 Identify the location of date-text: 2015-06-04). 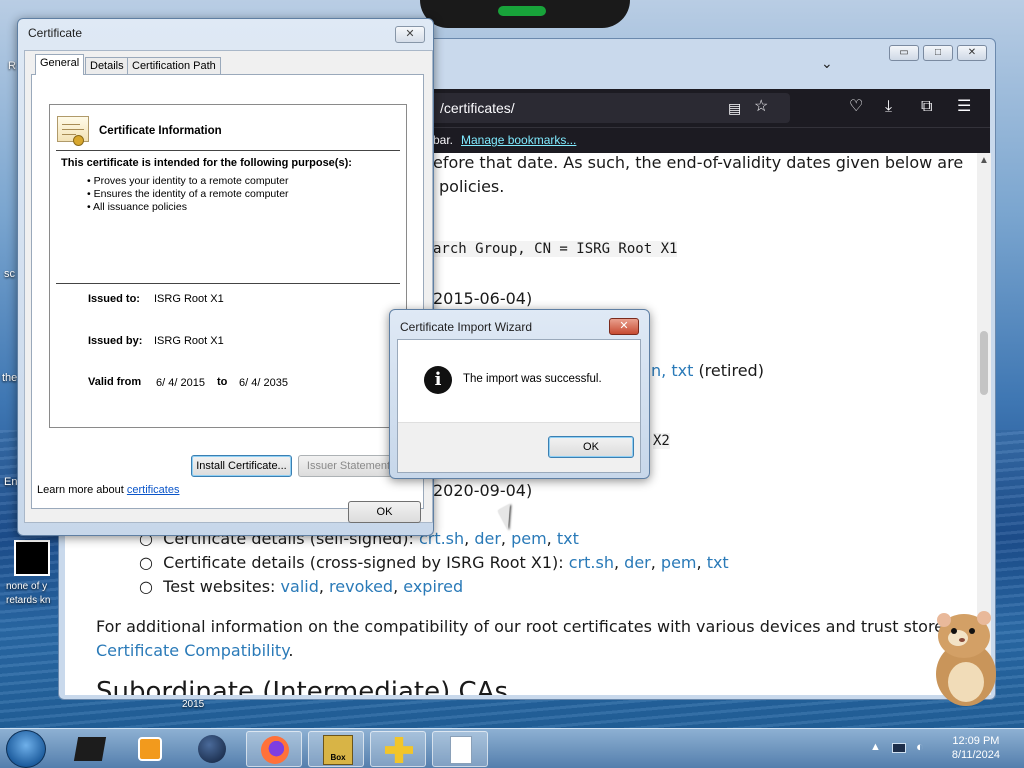
(483, 298).